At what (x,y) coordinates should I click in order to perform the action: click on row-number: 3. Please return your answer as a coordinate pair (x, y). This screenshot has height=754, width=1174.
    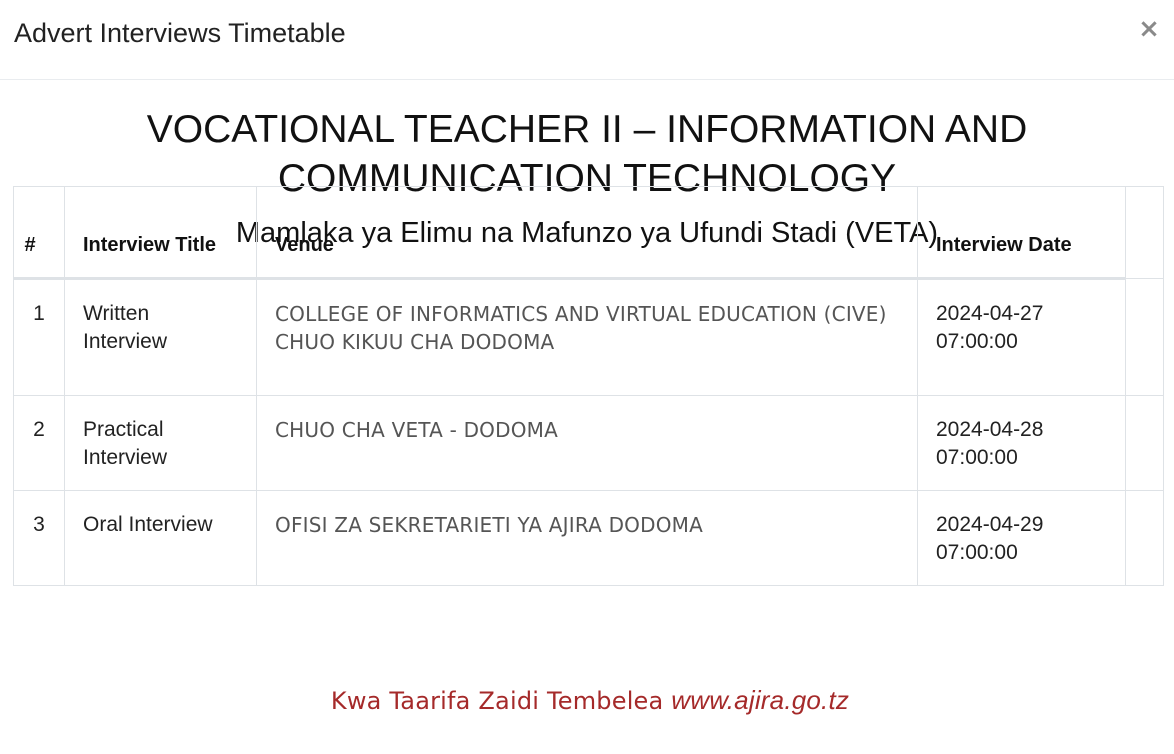
    Looking at the image, I should click on (39, 538).